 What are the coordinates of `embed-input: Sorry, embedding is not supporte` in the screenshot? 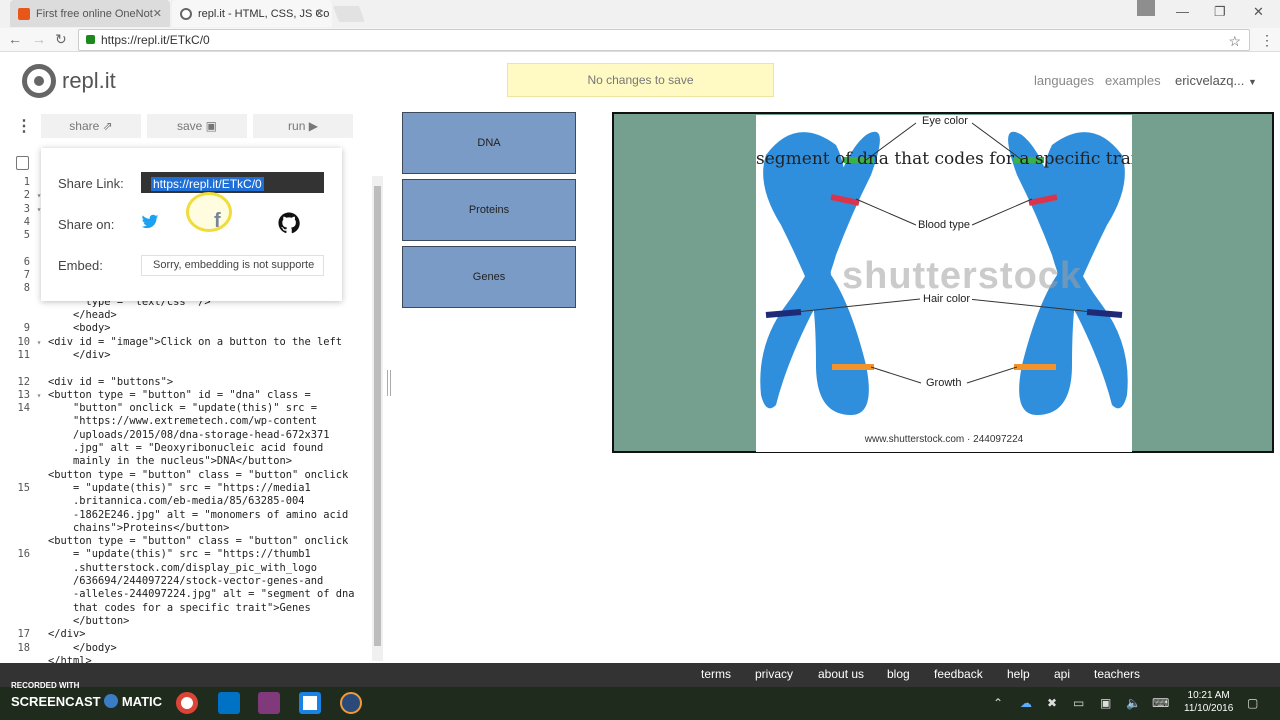 It's located at (232, 265).